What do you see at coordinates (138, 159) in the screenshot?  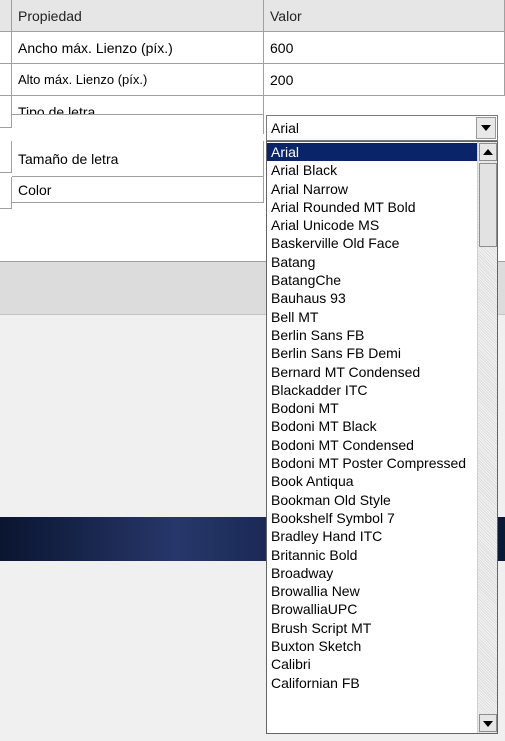 I see `property-name-font-size: Tamaño de letra` at bounding box center [138, 159].